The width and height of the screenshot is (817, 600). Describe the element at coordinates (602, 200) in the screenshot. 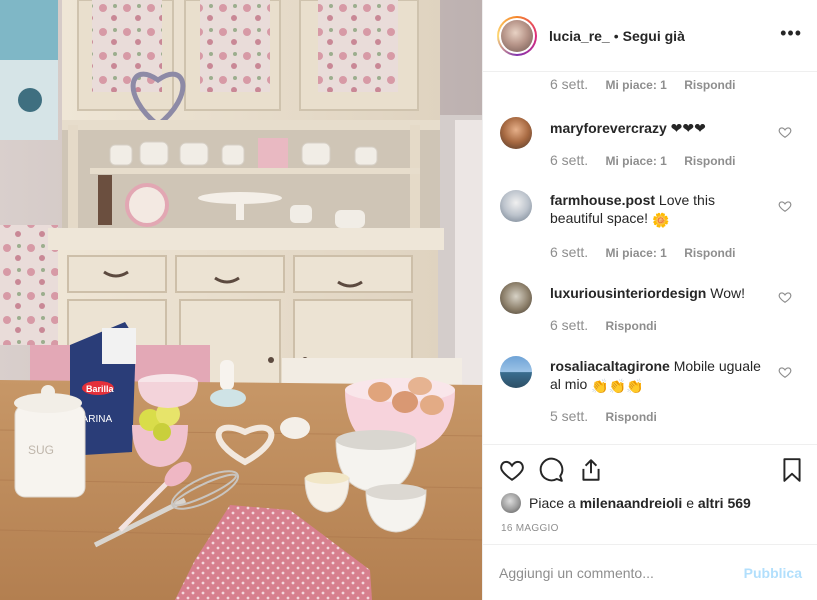

I see `commenter-username: farmhouse.post` at that location.